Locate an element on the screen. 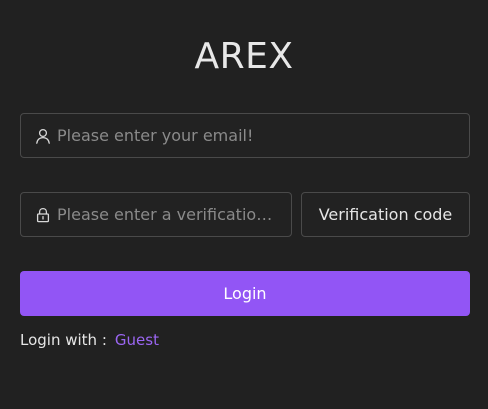 The image size is (488, 409). verification-code-field is located at coordinates (156, 214).